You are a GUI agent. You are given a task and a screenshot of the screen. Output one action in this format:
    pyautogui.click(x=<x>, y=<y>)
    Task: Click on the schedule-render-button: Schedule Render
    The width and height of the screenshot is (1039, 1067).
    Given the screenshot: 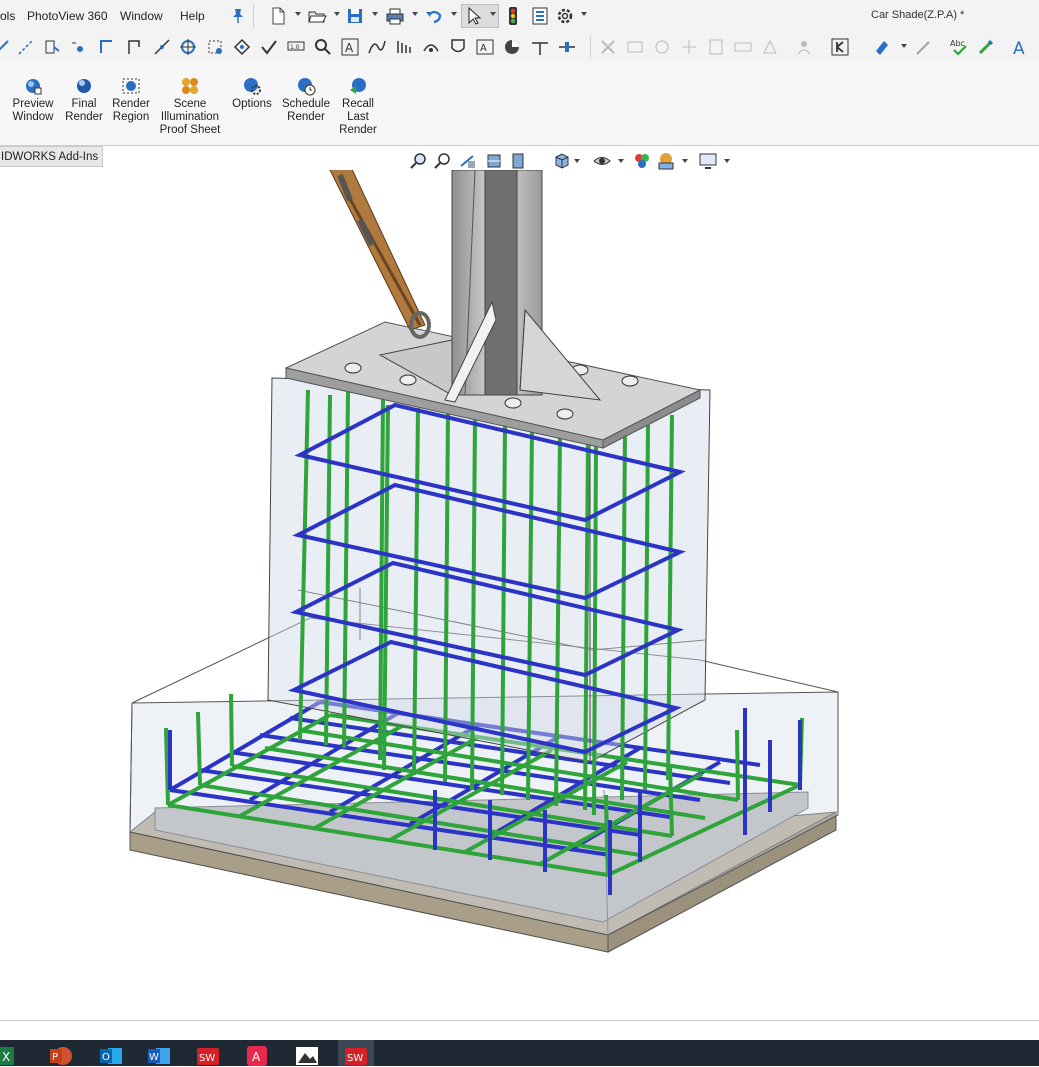 What is the action you would take?
    pyautogui.click(x=306, y=100)
    